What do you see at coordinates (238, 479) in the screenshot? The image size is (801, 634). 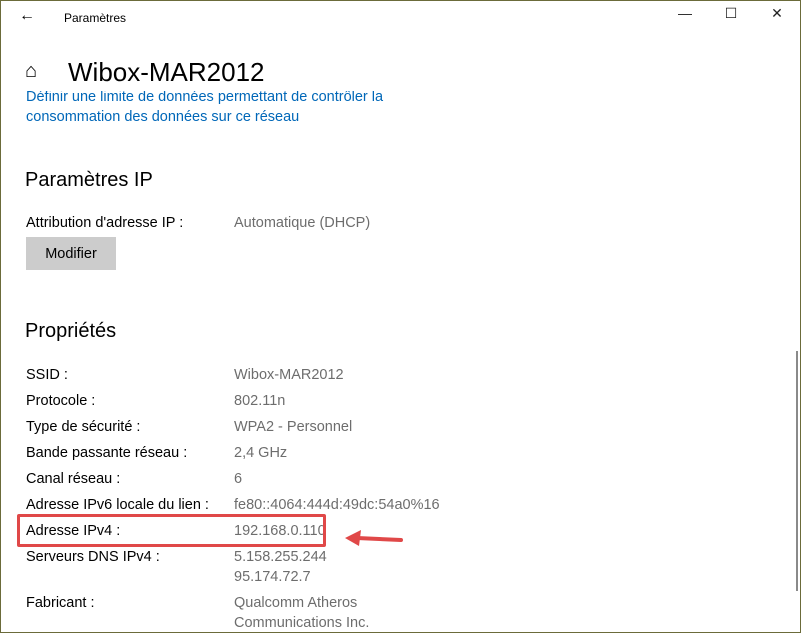 I see `property-value: 6` at bounding box center [238, 479].